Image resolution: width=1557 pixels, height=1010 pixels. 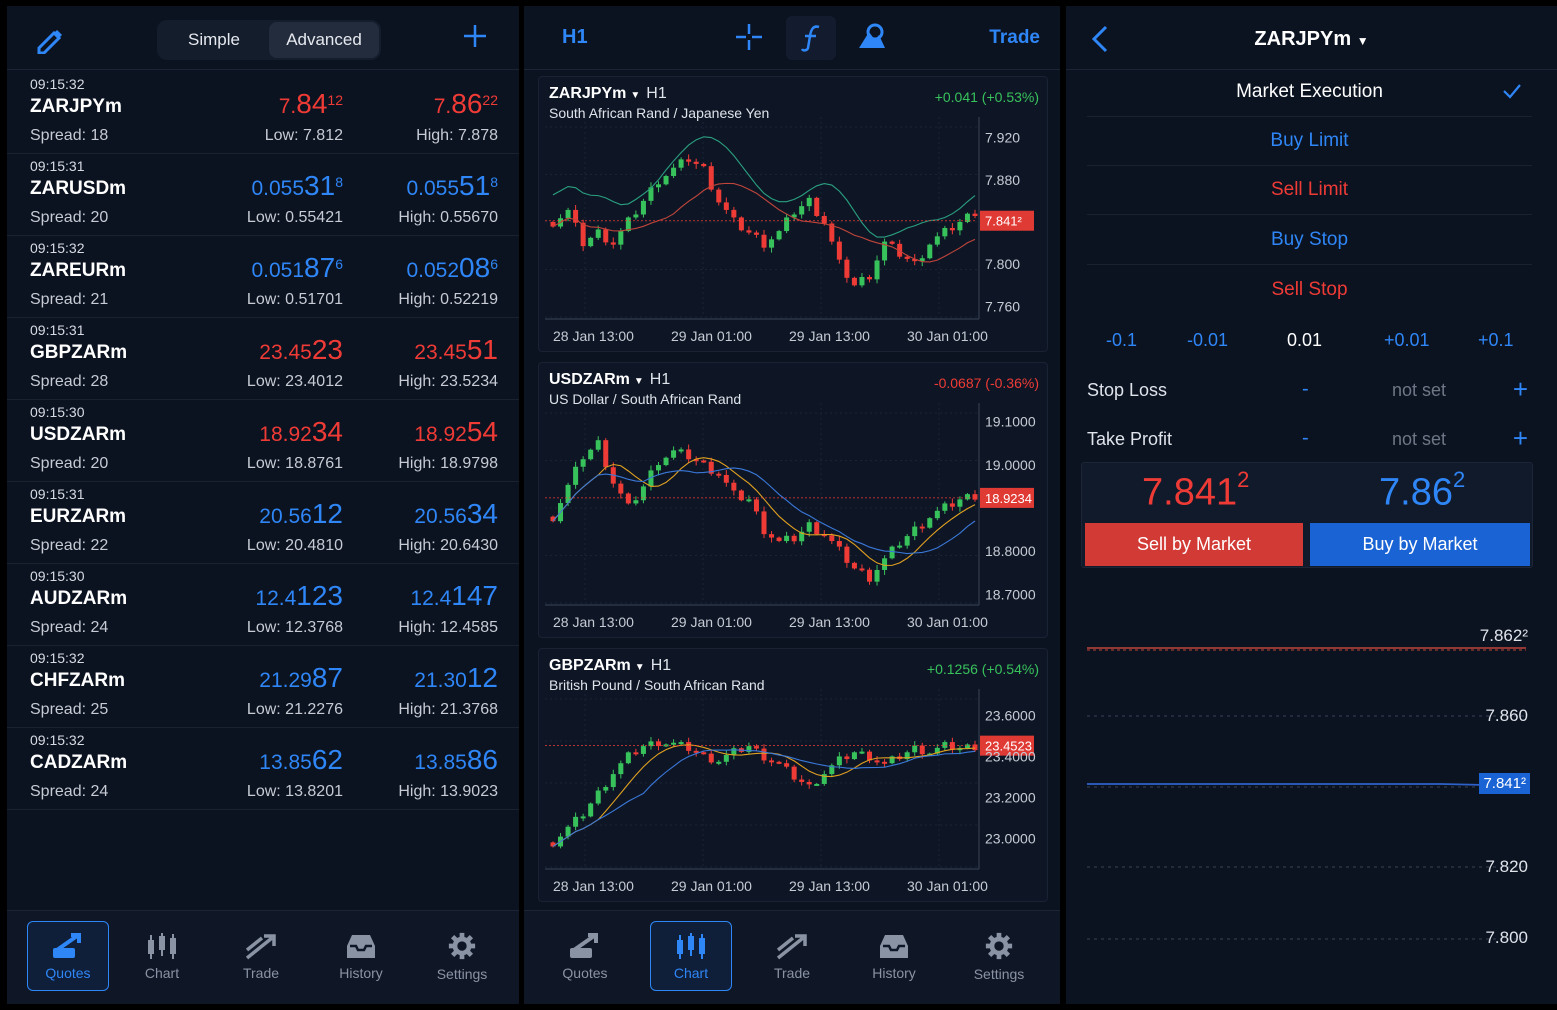 I want to click on quote-ask: 20.5634, so click(x=456, y=514).